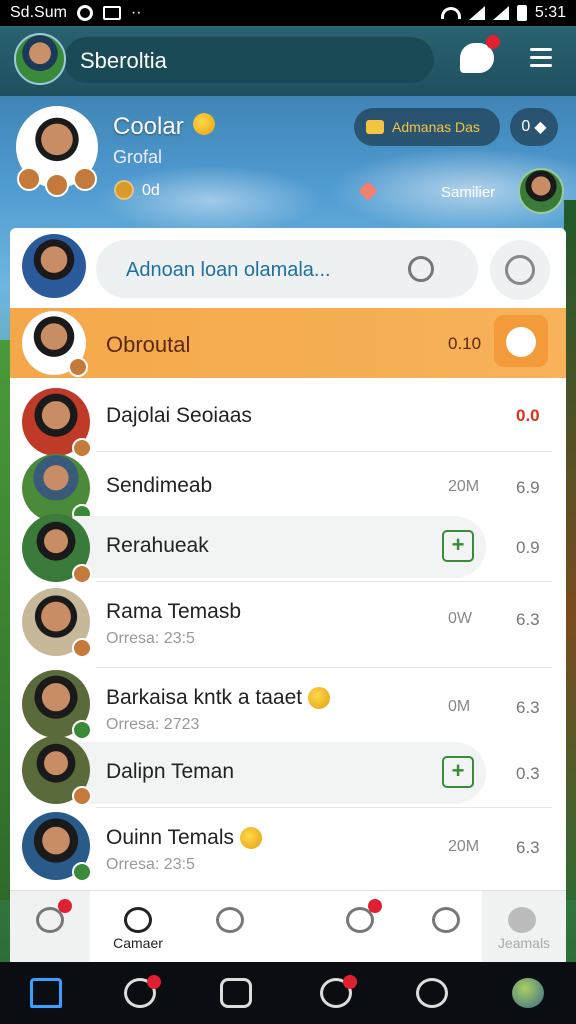 This screenshot has height=1024, width=576. Describe the element at coordinates (151, 190) in the screenshot. I see `profile-count: 0d` at that location.